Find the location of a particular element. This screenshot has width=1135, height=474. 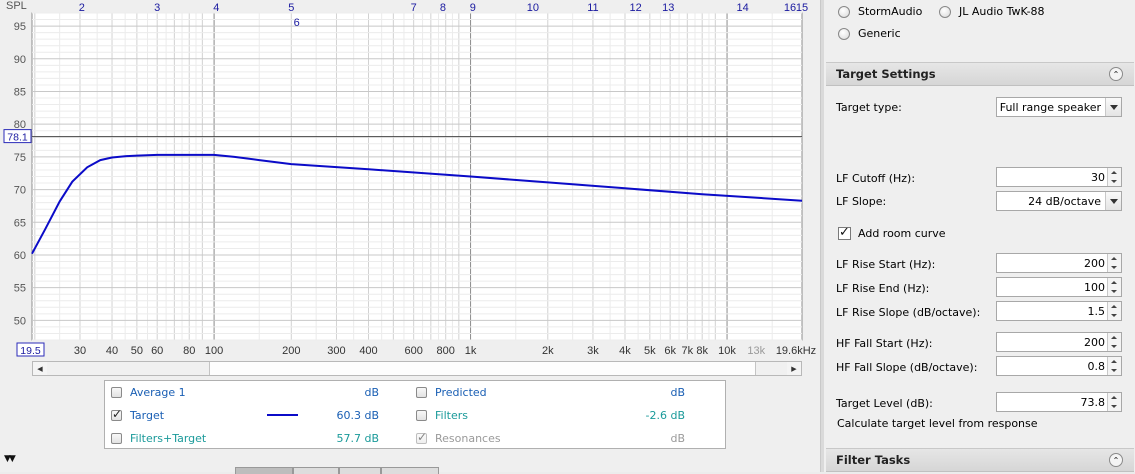

lf-rise-end-input: 100 is located at coordinates (1059, 287).